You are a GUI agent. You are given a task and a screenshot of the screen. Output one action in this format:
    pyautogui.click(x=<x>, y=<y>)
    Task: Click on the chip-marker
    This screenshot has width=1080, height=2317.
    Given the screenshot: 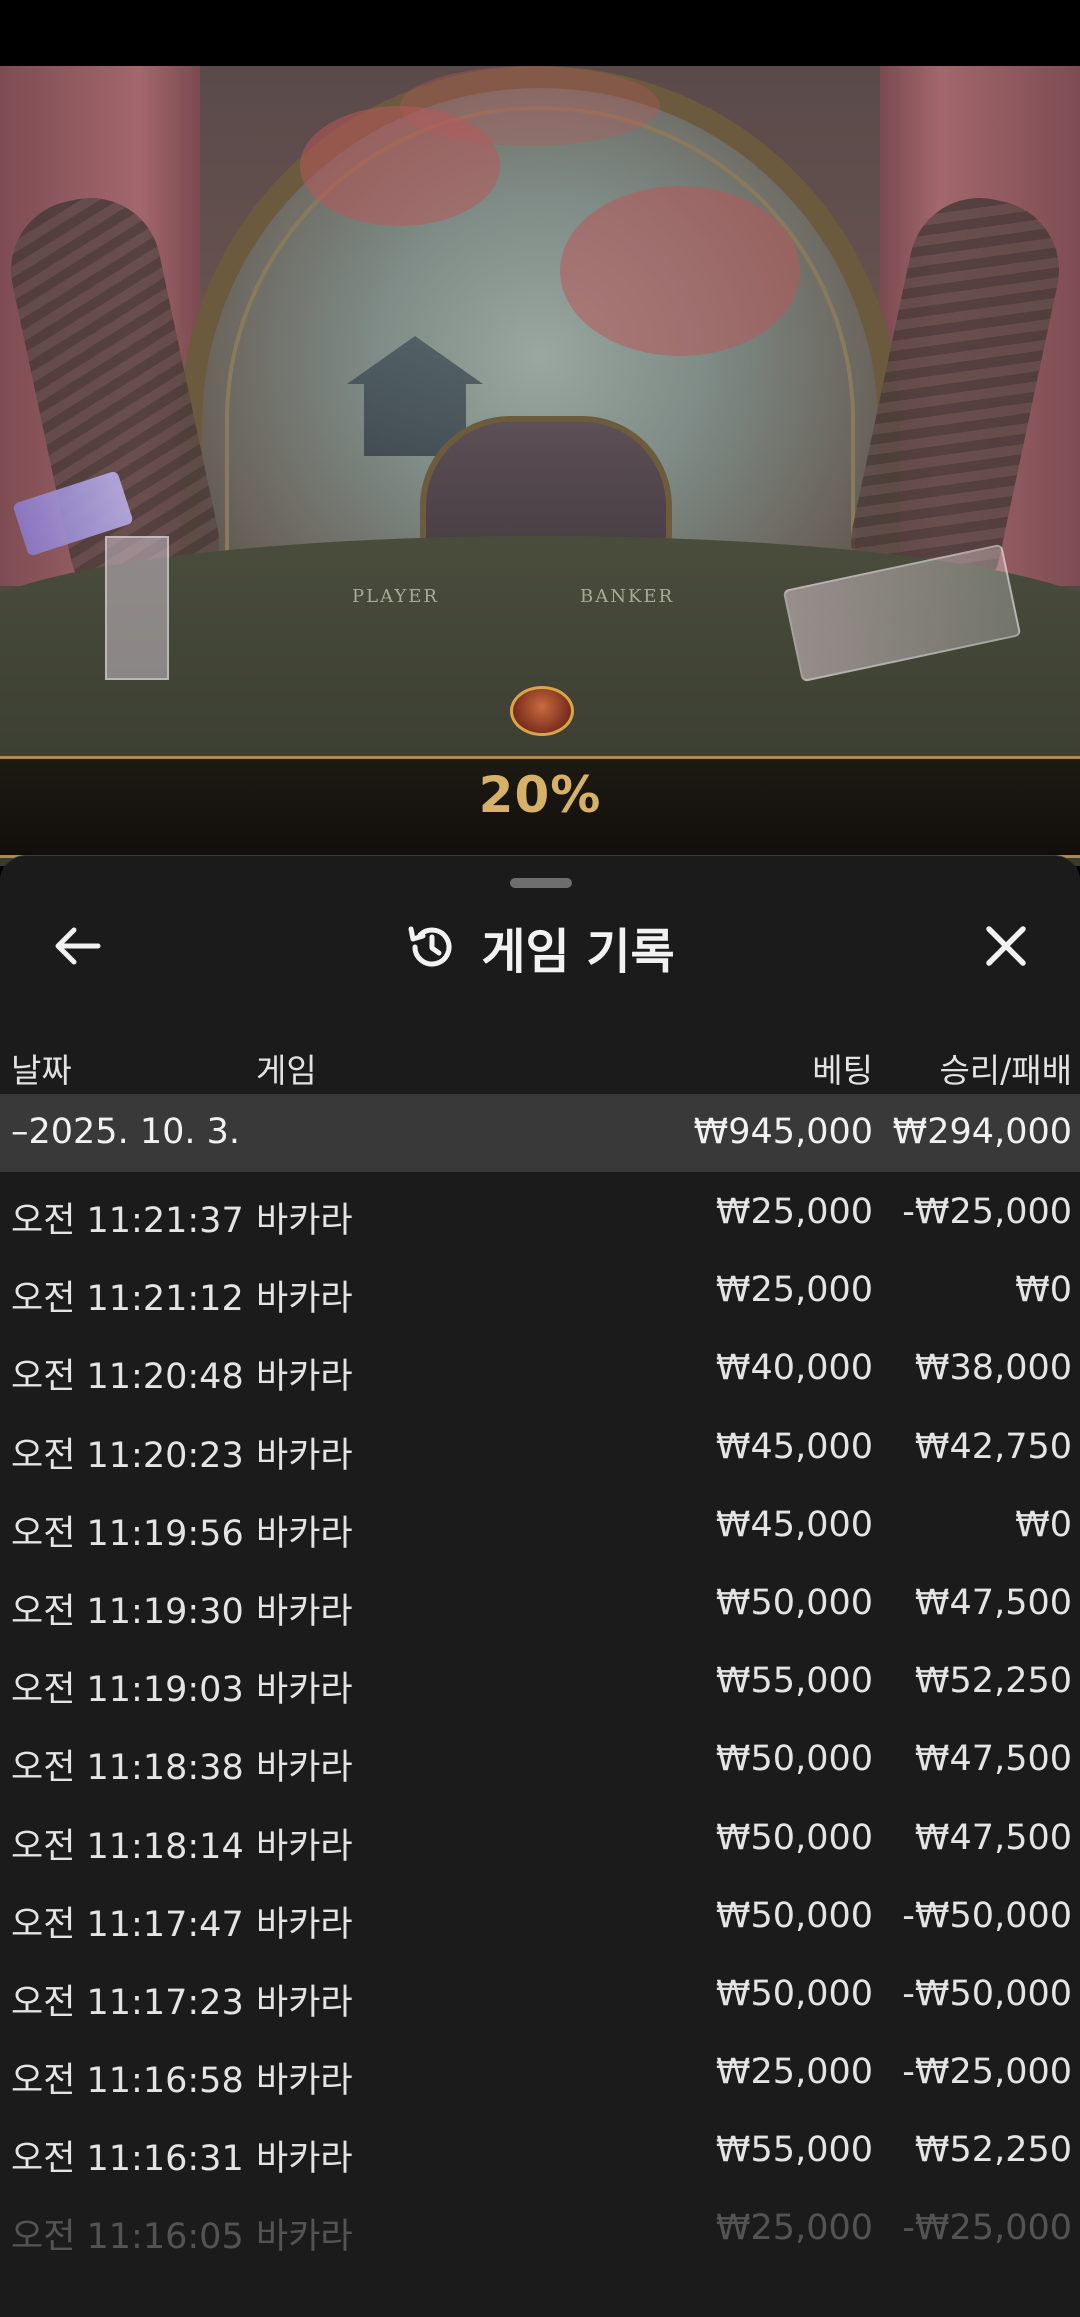 What is the action you would take?
    pyautogui.click(x=542, y=711)
    